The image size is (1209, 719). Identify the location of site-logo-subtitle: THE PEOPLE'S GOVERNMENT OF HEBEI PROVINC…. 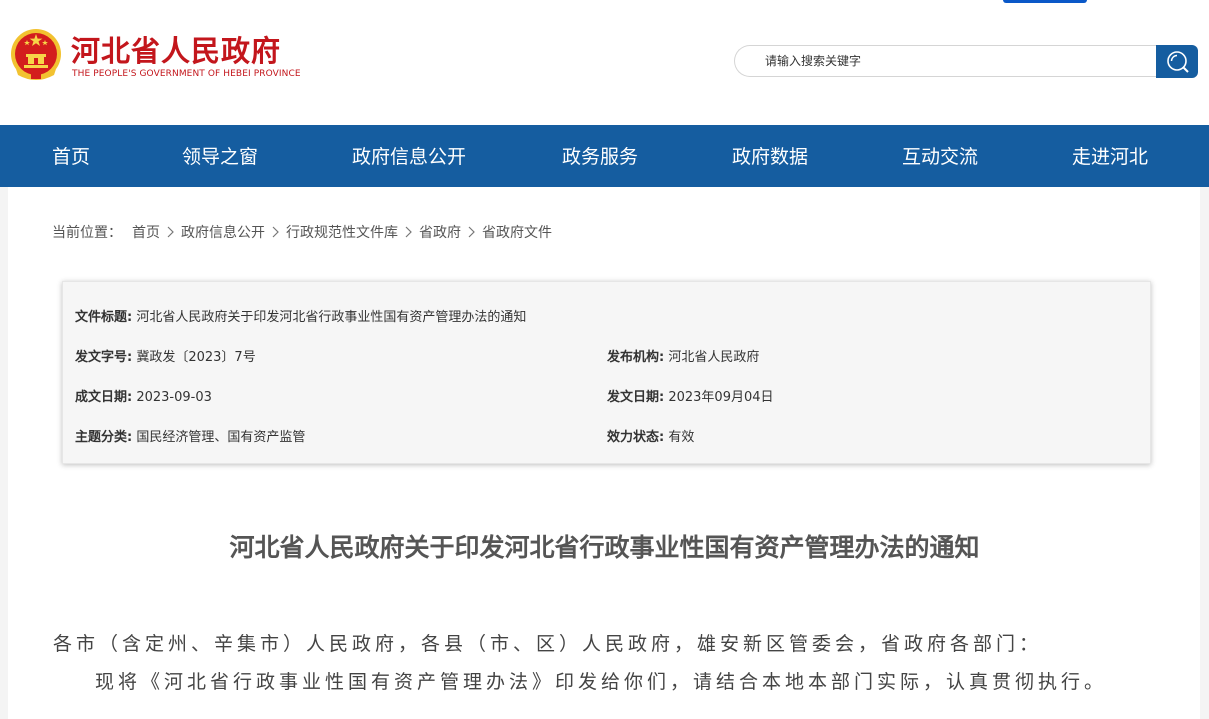
(186, 74).